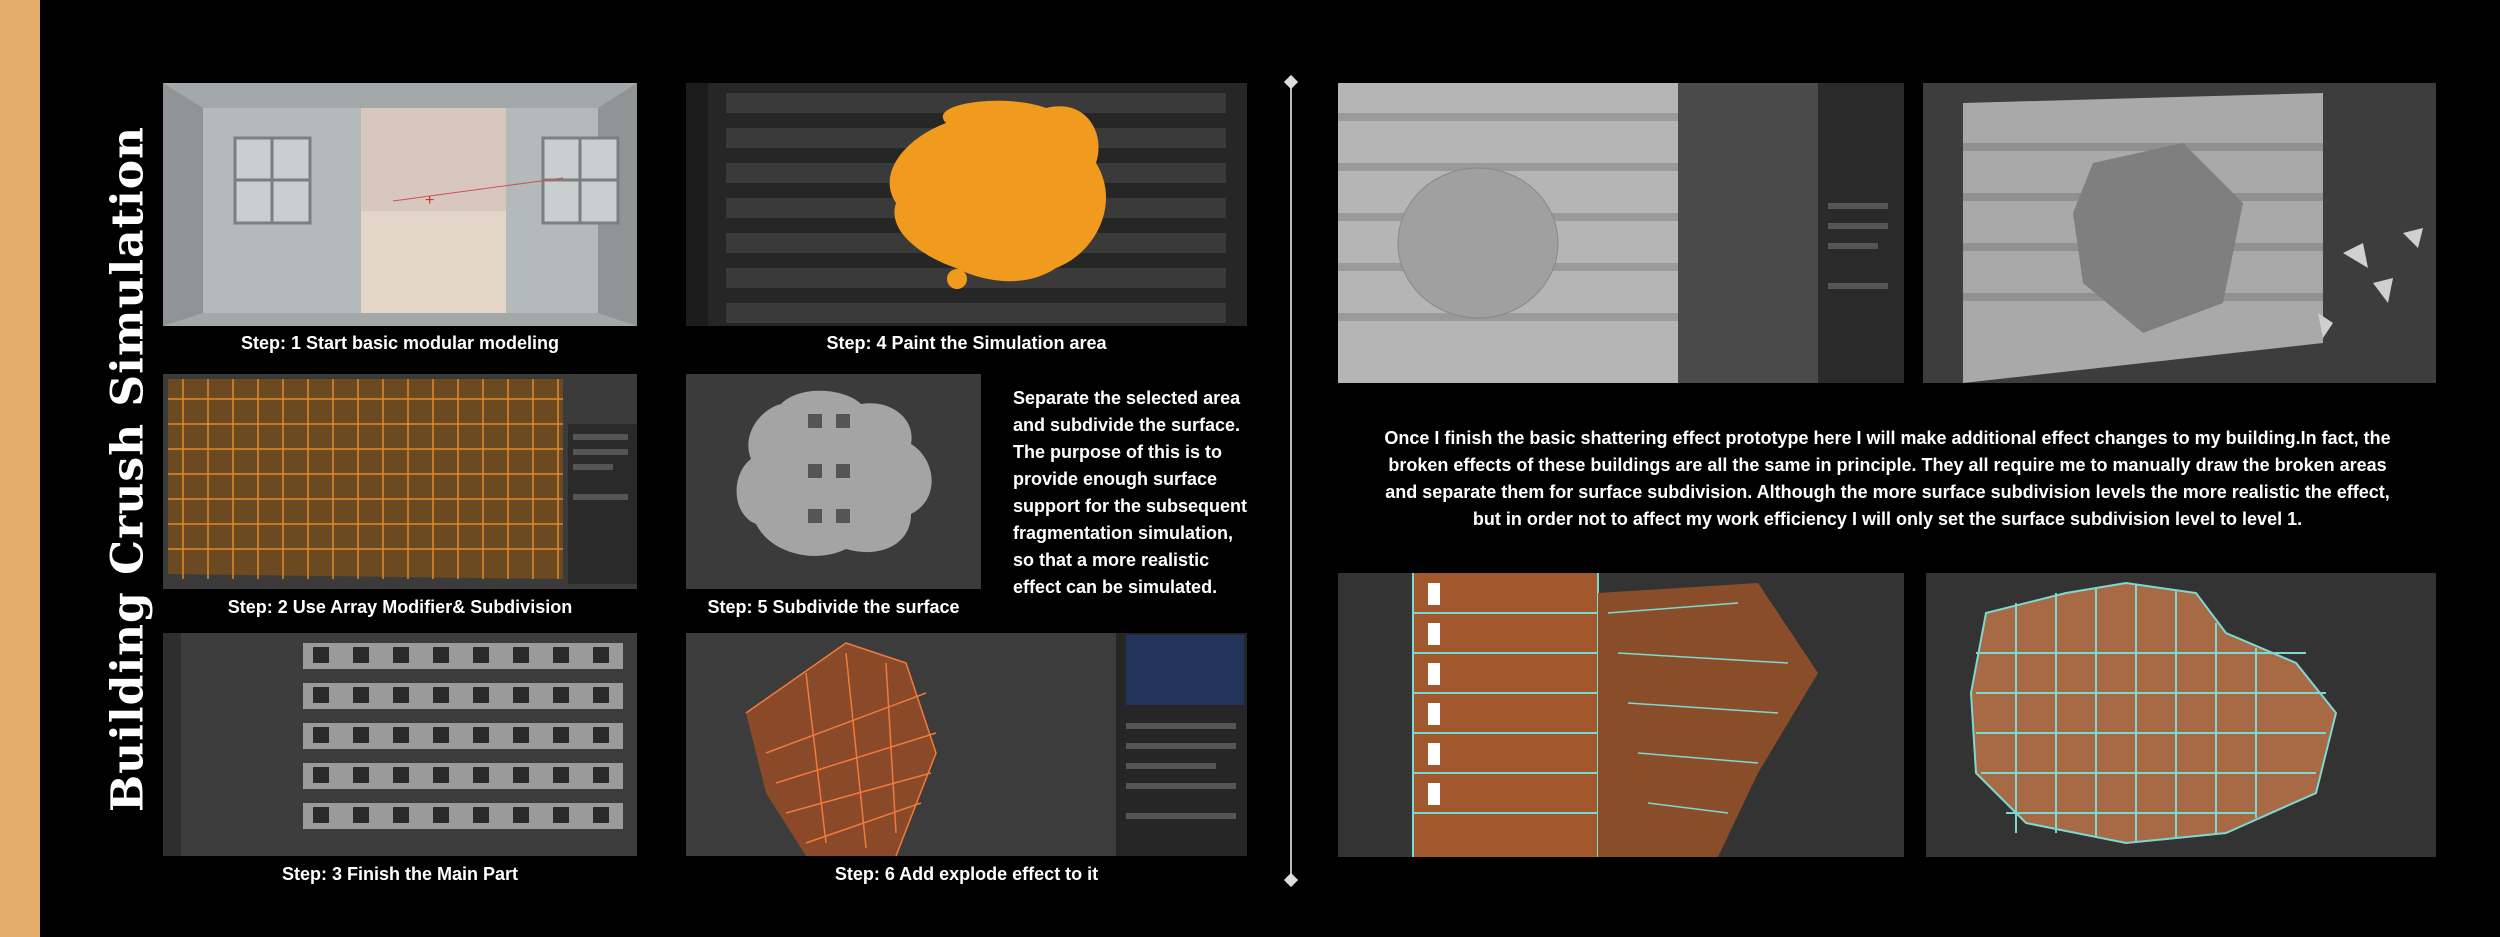 Image resolution: width=2500 pixels, height=937 pixels. What do you see at coordinates (400, 744) in the screenshot?
I see `step3-image` at bounding box center [400, 744].